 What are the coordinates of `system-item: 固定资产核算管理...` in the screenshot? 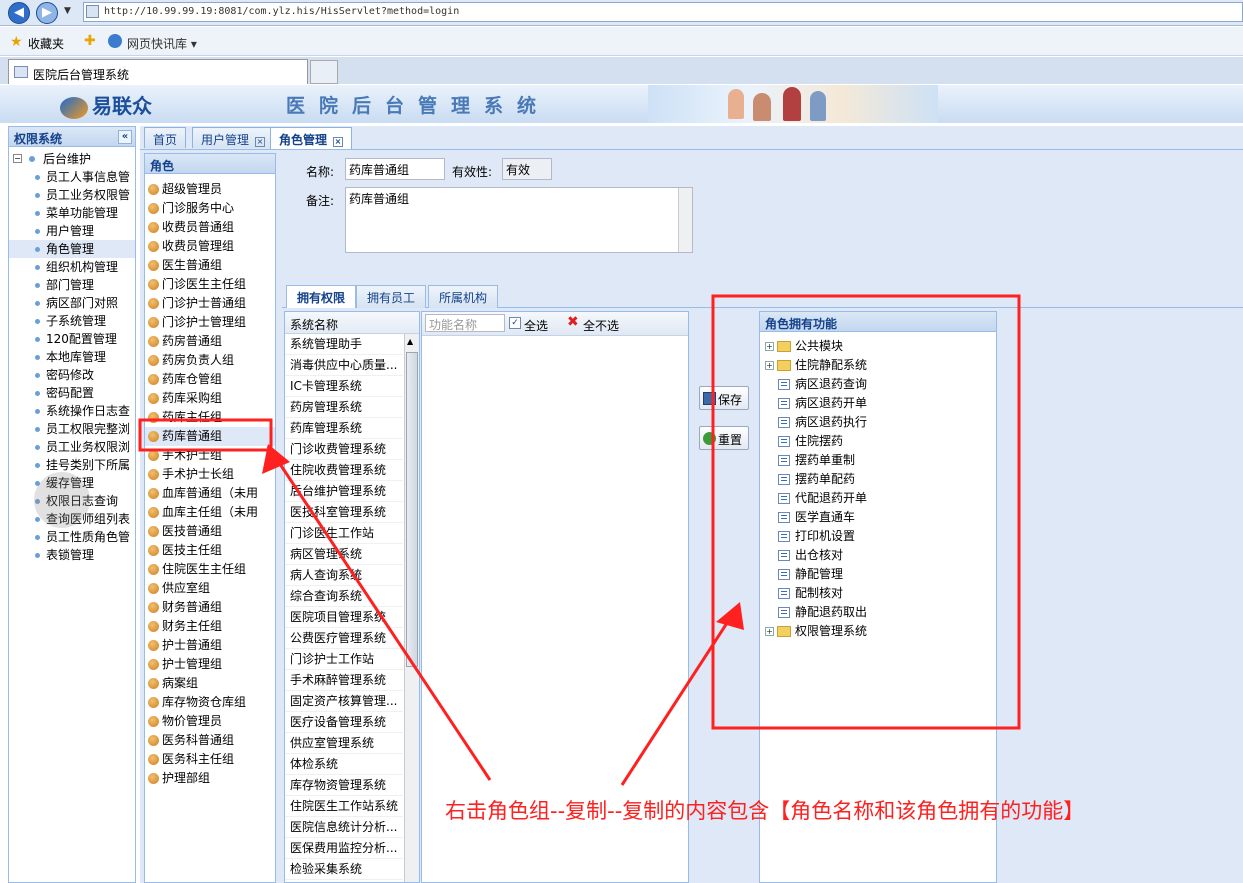 It's located at (344, 701).